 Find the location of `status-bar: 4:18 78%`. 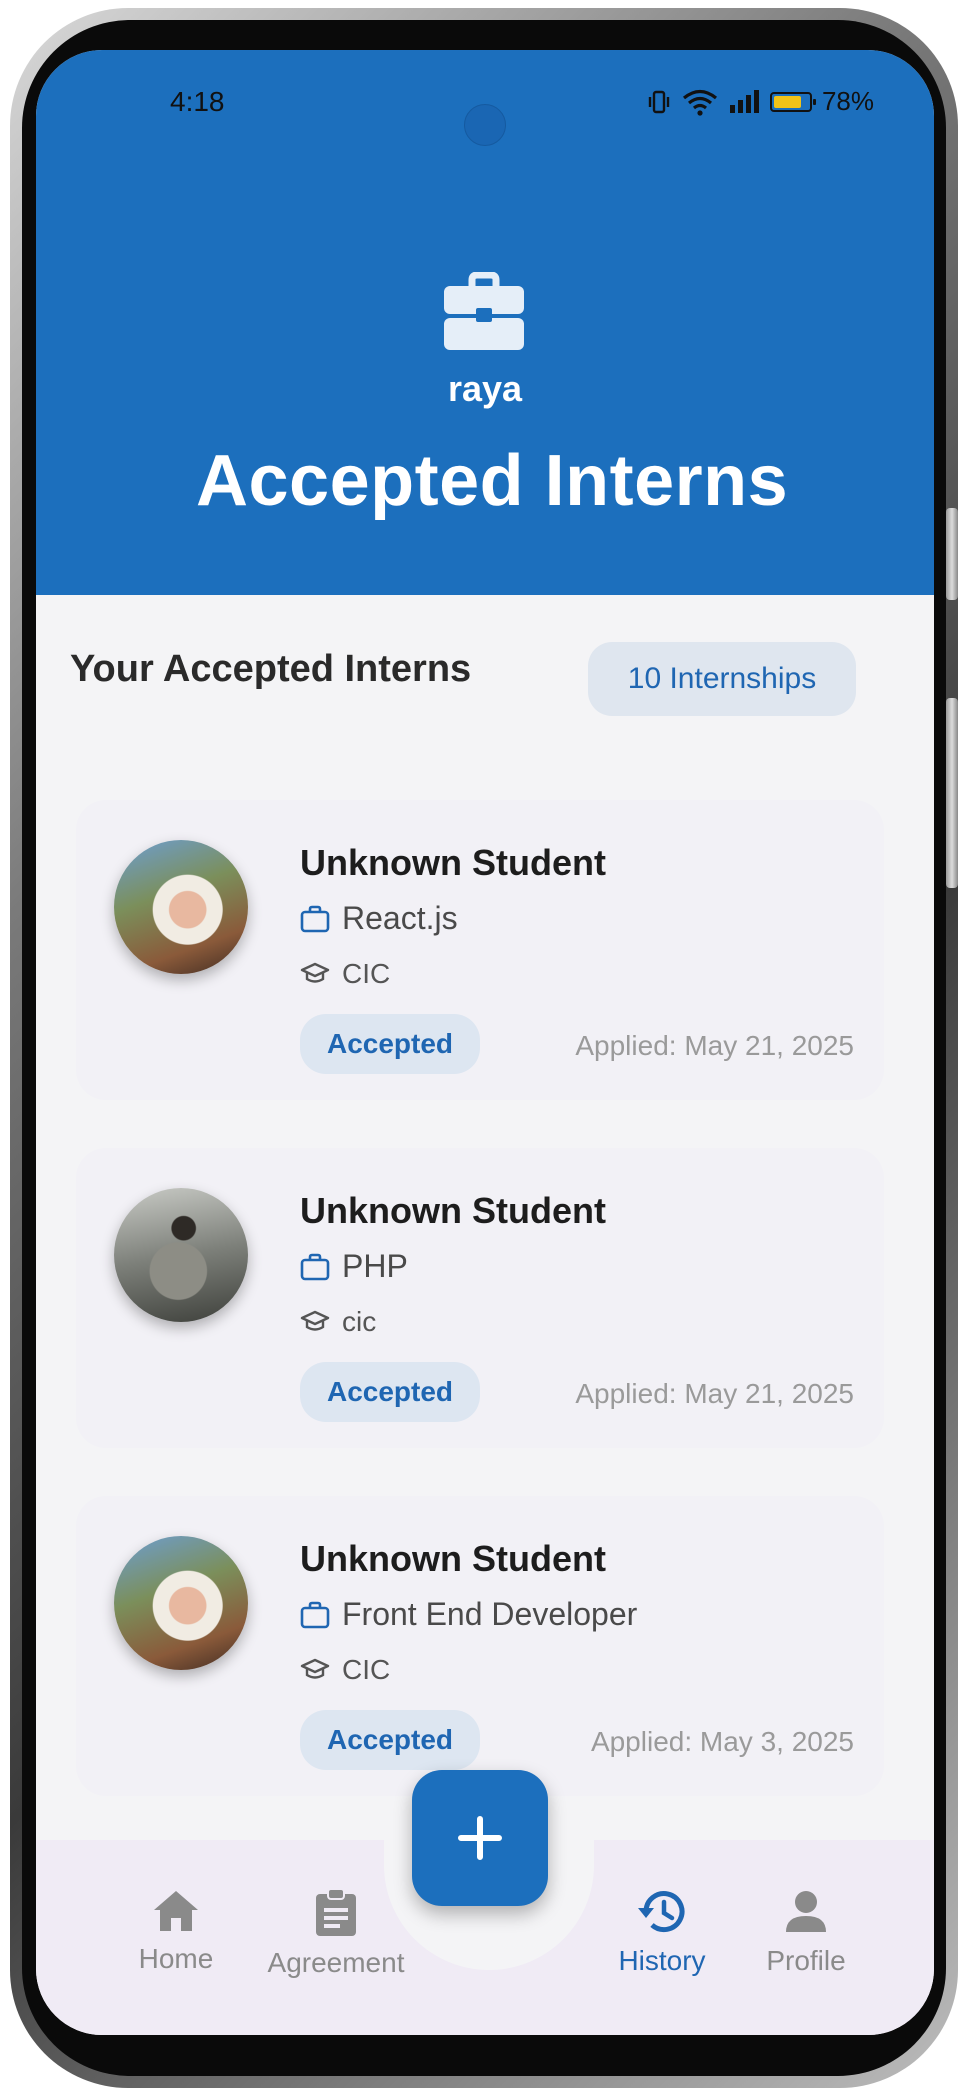

status-bar: 4:18 78% is located at coordinates (485, 116).